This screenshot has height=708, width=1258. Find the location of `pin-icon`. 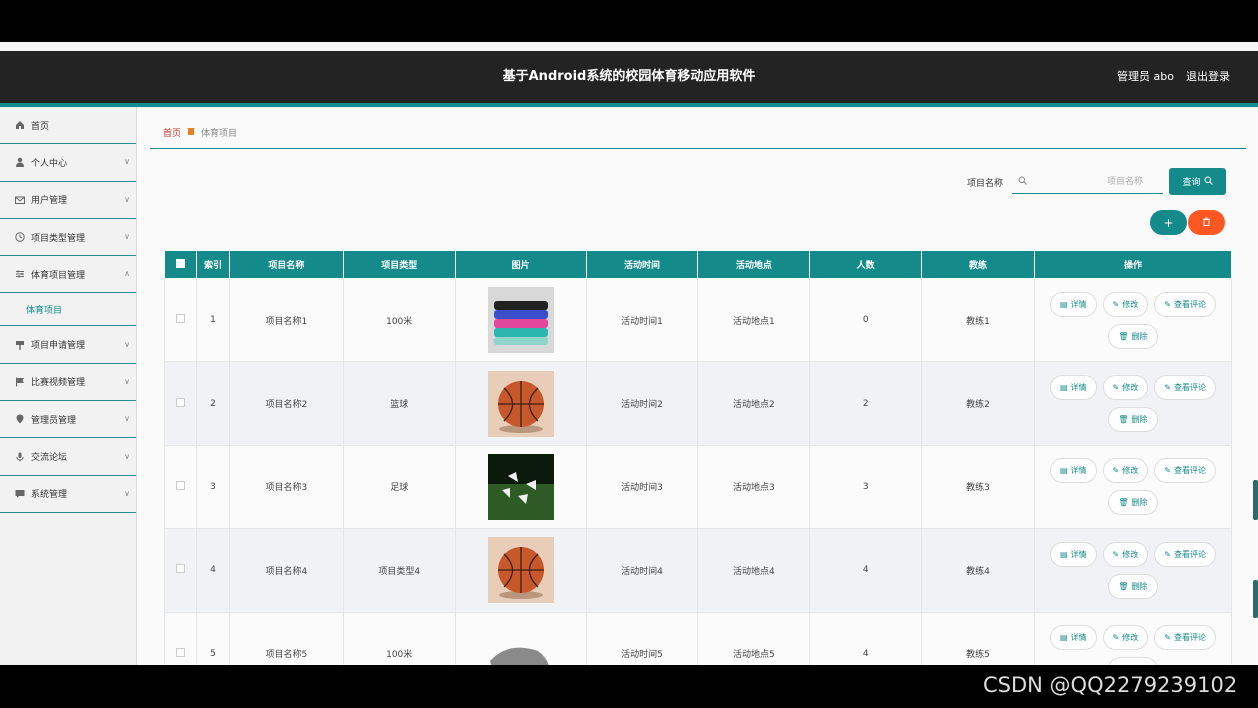

pin-icon is located at coordinates (20, 419).